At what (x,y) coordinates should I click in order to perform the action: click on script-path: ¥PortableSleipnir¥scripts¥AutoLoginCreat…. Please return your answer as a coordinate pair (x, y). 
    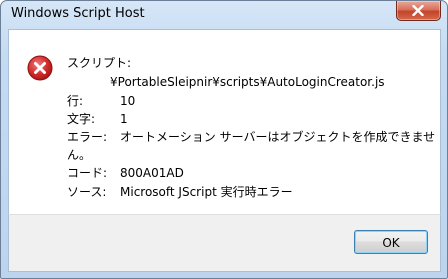
    Looking at the image, I should click on (247, 82).